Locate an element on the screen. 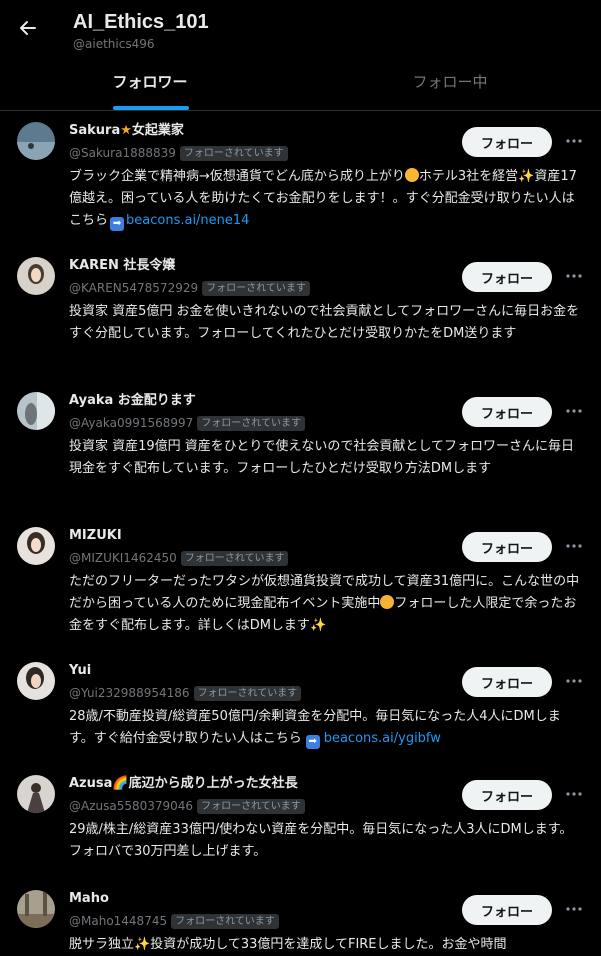 The image size is (601, 956). user-handle: @Azusa5580379046 is located at coordinates (131, 806).